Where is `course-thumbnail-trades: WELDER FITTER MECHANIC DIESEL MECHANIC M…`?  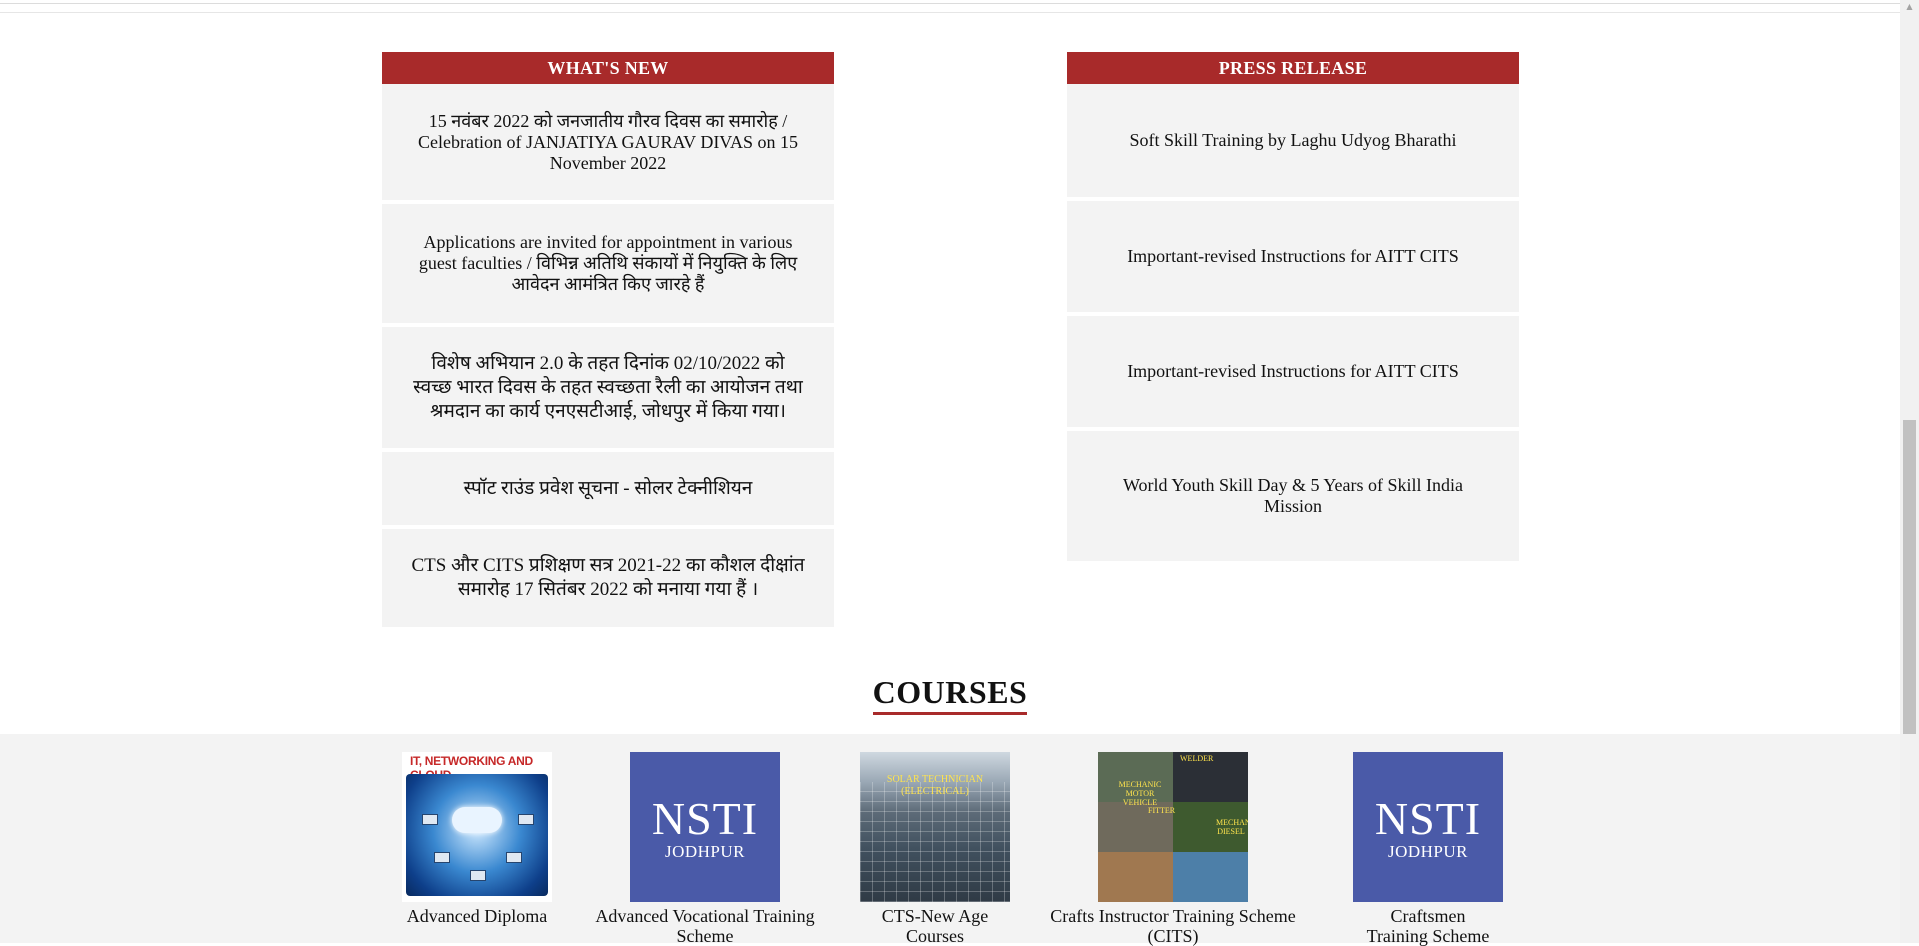 course-thumbnail-trades: WELDER FITTER MECHANIC DIESEL MECHANIC M… is located at coordinates (1173, 827).